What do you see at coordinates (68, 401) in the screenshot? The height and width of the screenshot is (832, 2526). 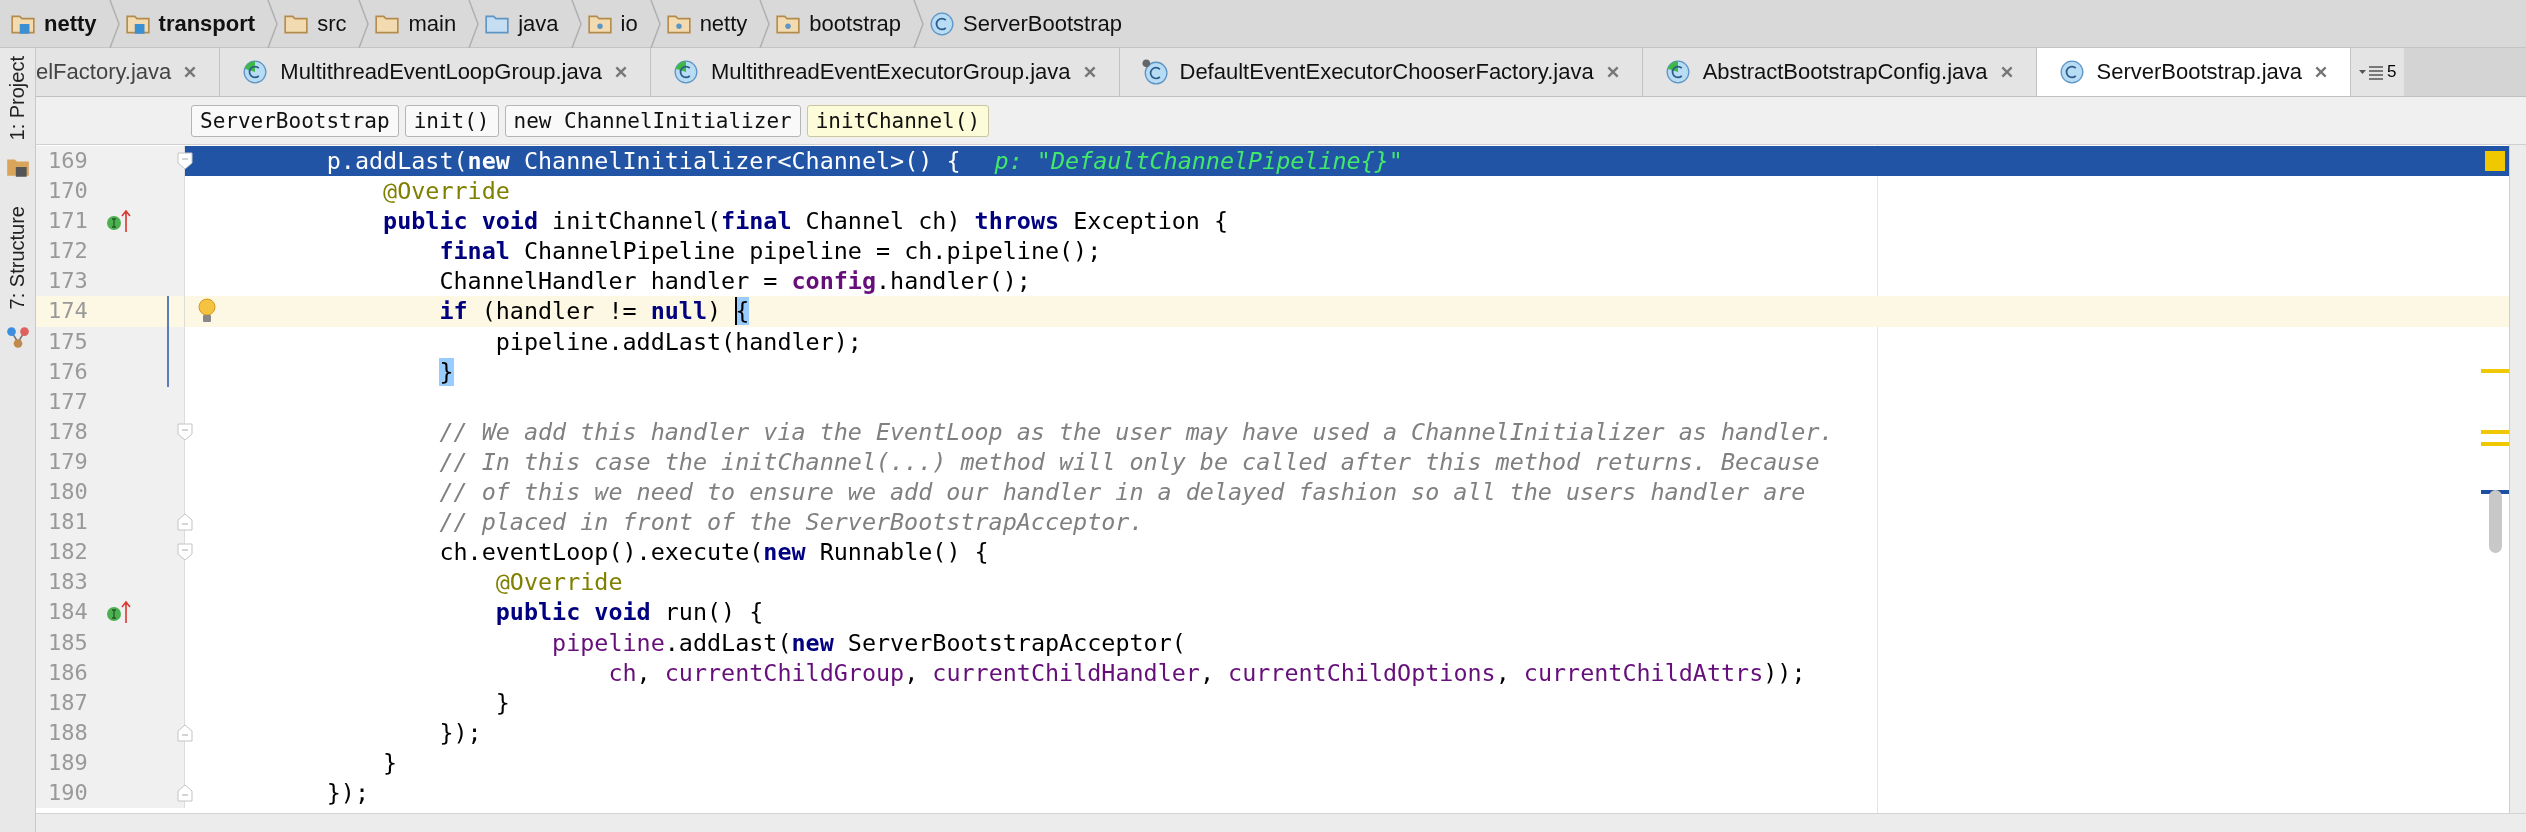 I see `line-number: 177` at bounding box center [68, 401].